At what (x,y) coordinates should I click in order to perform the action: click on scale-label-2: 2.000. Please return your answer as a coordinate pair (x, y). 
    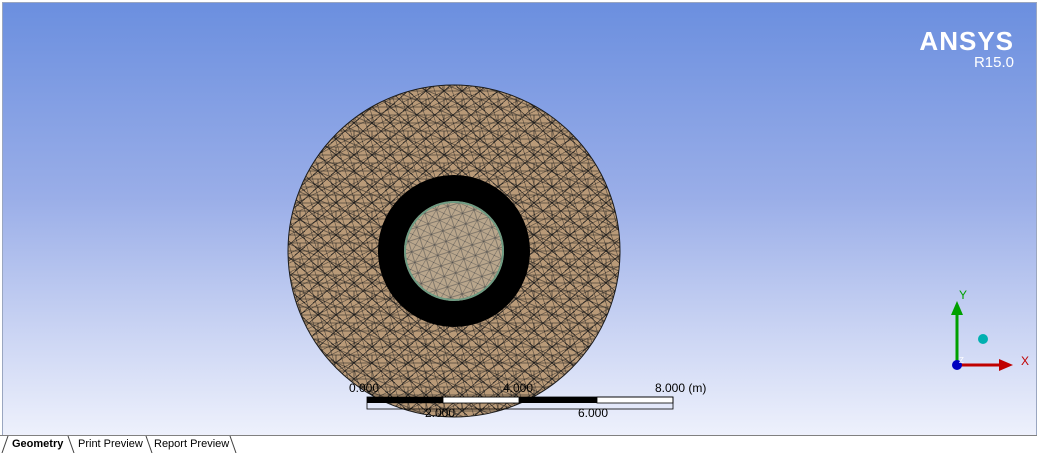
    Looking at the image, I should click on (440, 413).